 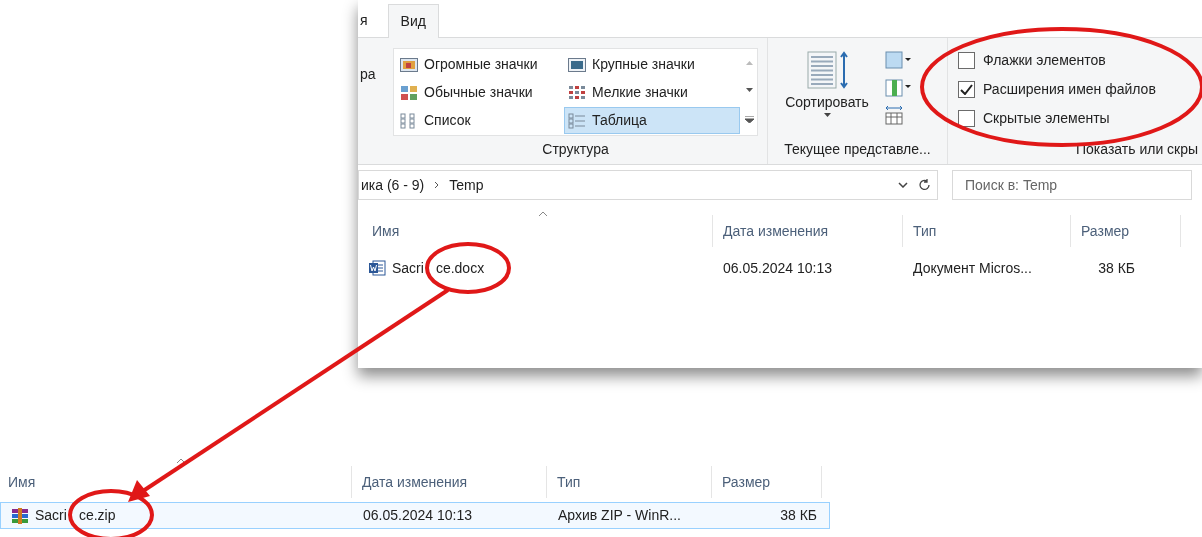 What do you see at coordinates (648, 185) in the screenshot?
I see `address-bar: ика (6 - 9) Temp` at bounding box center [648, 185].